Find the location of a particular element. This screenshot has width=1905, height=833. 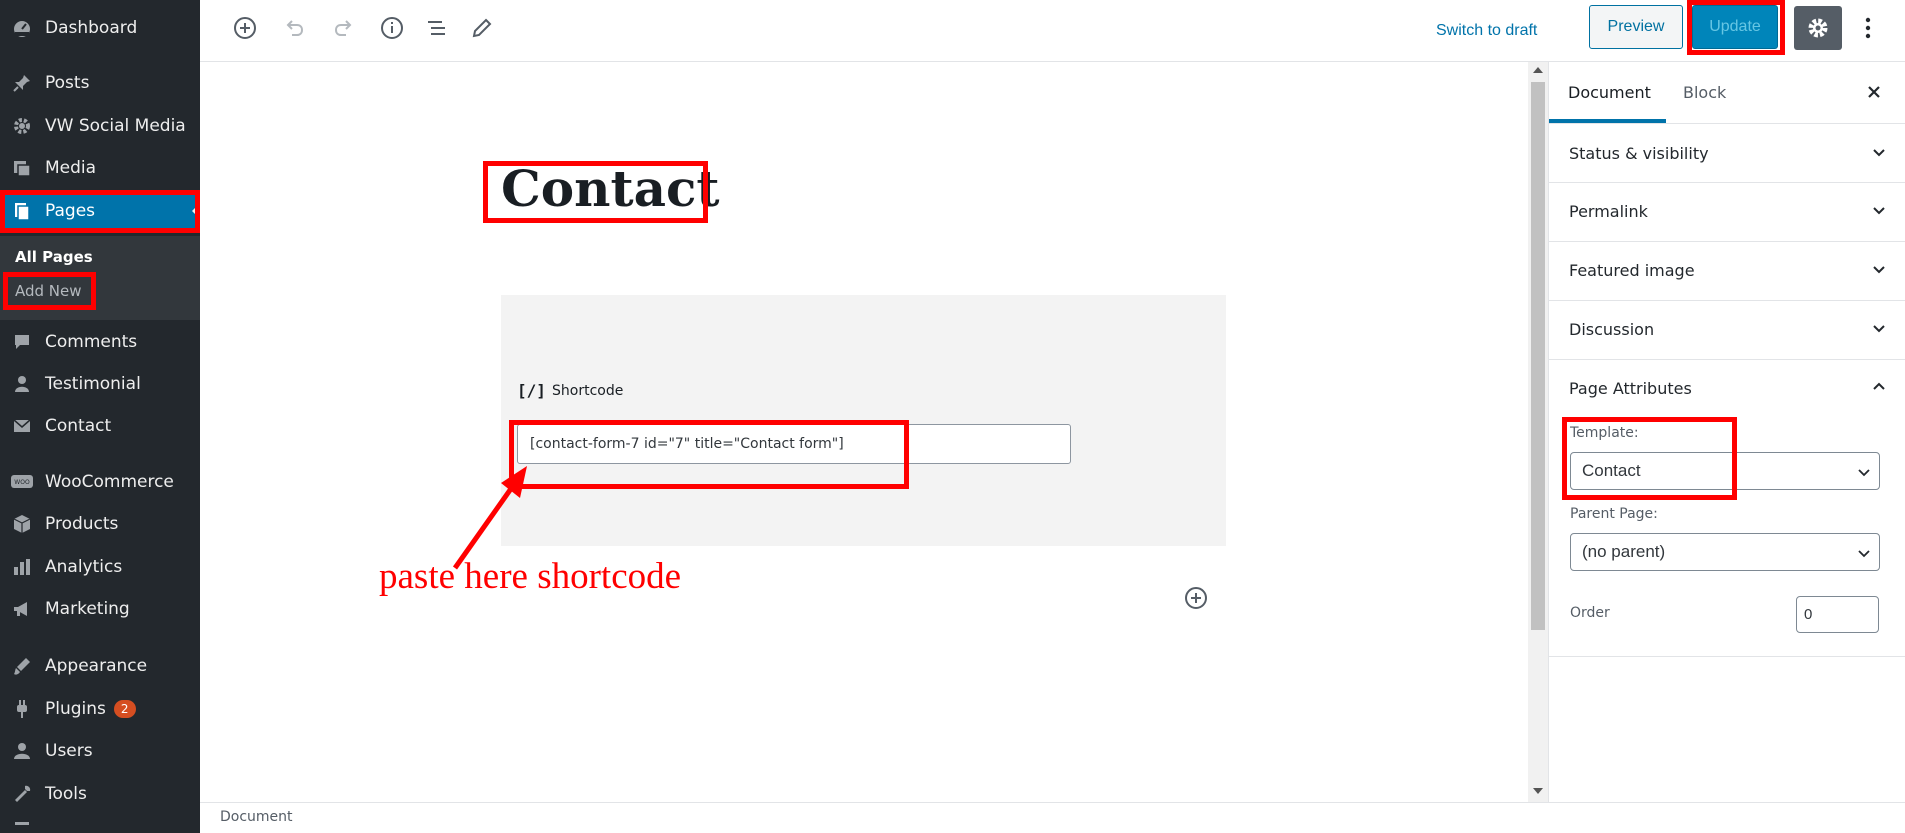

breadcrumb: Document is located at coordinates (256, 817).